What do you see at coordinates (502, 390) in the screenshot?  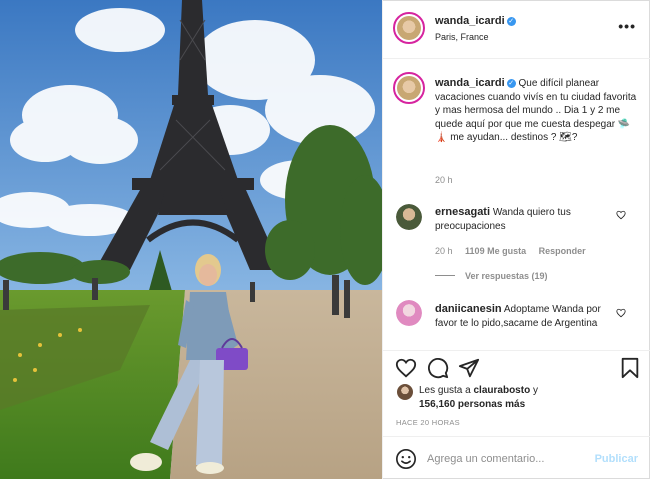 I see `liker-username: claurabosto` at bounding box center [502, 390].